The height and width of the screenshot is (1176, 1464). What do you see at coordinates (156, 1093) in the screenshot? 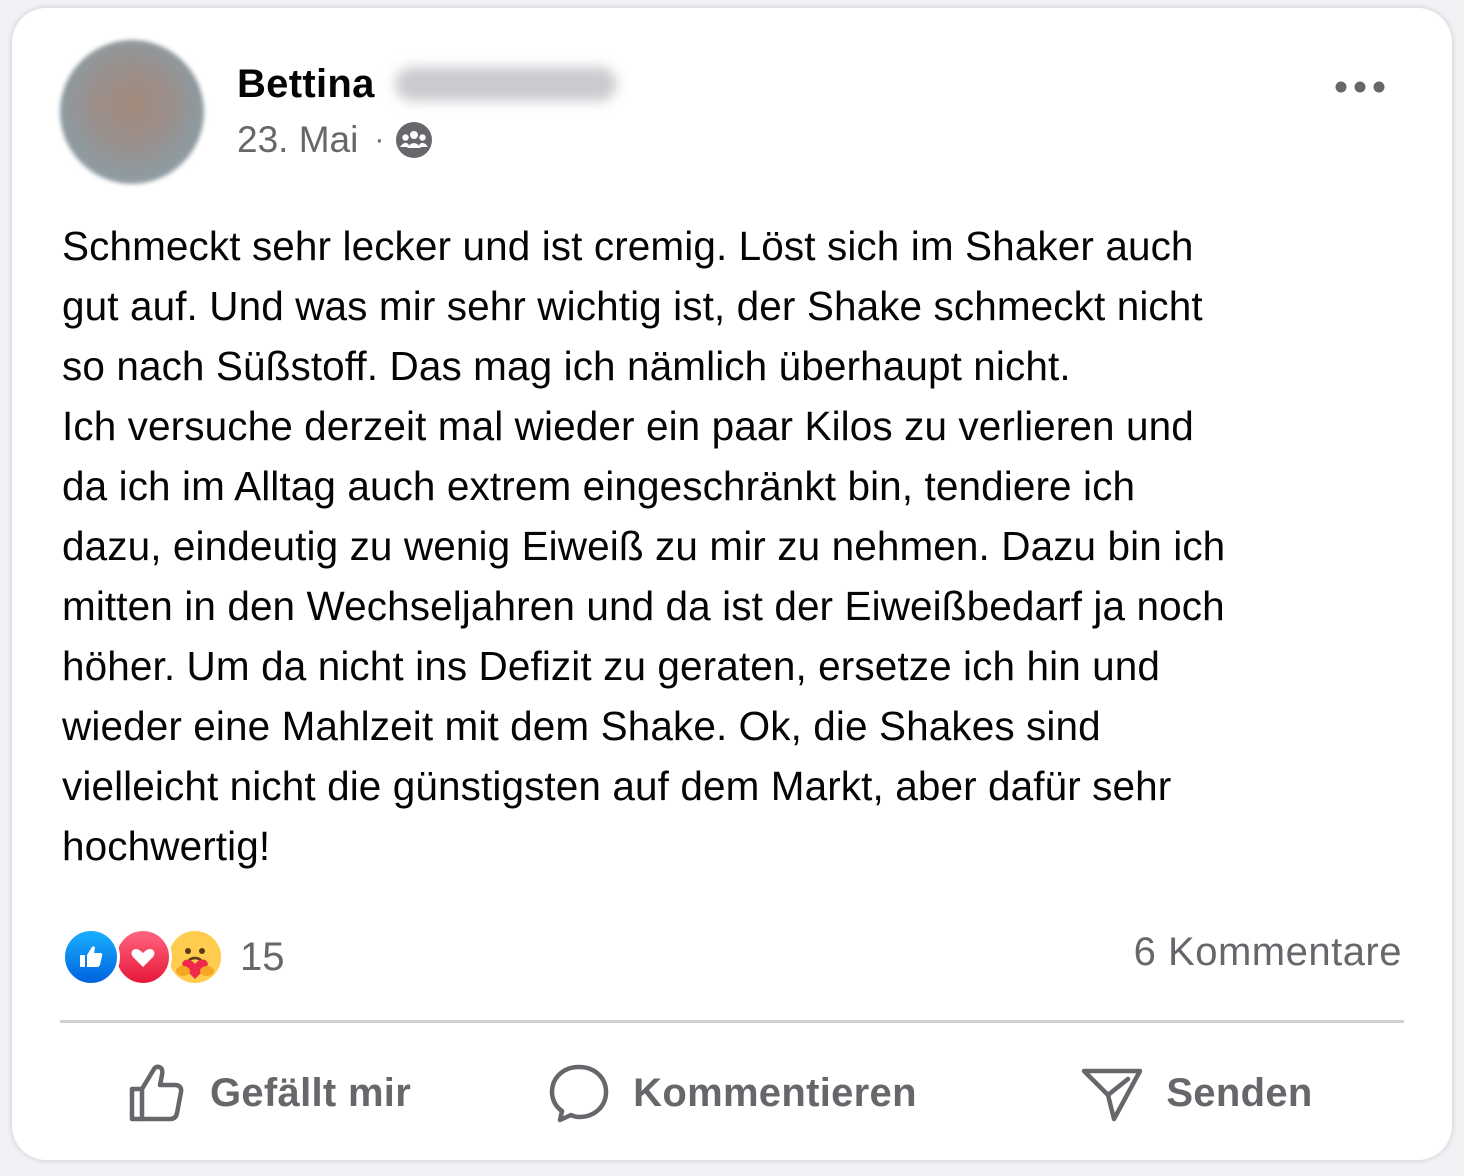
I see `thumbs-up-icon` at bounding box center [156, 1093].